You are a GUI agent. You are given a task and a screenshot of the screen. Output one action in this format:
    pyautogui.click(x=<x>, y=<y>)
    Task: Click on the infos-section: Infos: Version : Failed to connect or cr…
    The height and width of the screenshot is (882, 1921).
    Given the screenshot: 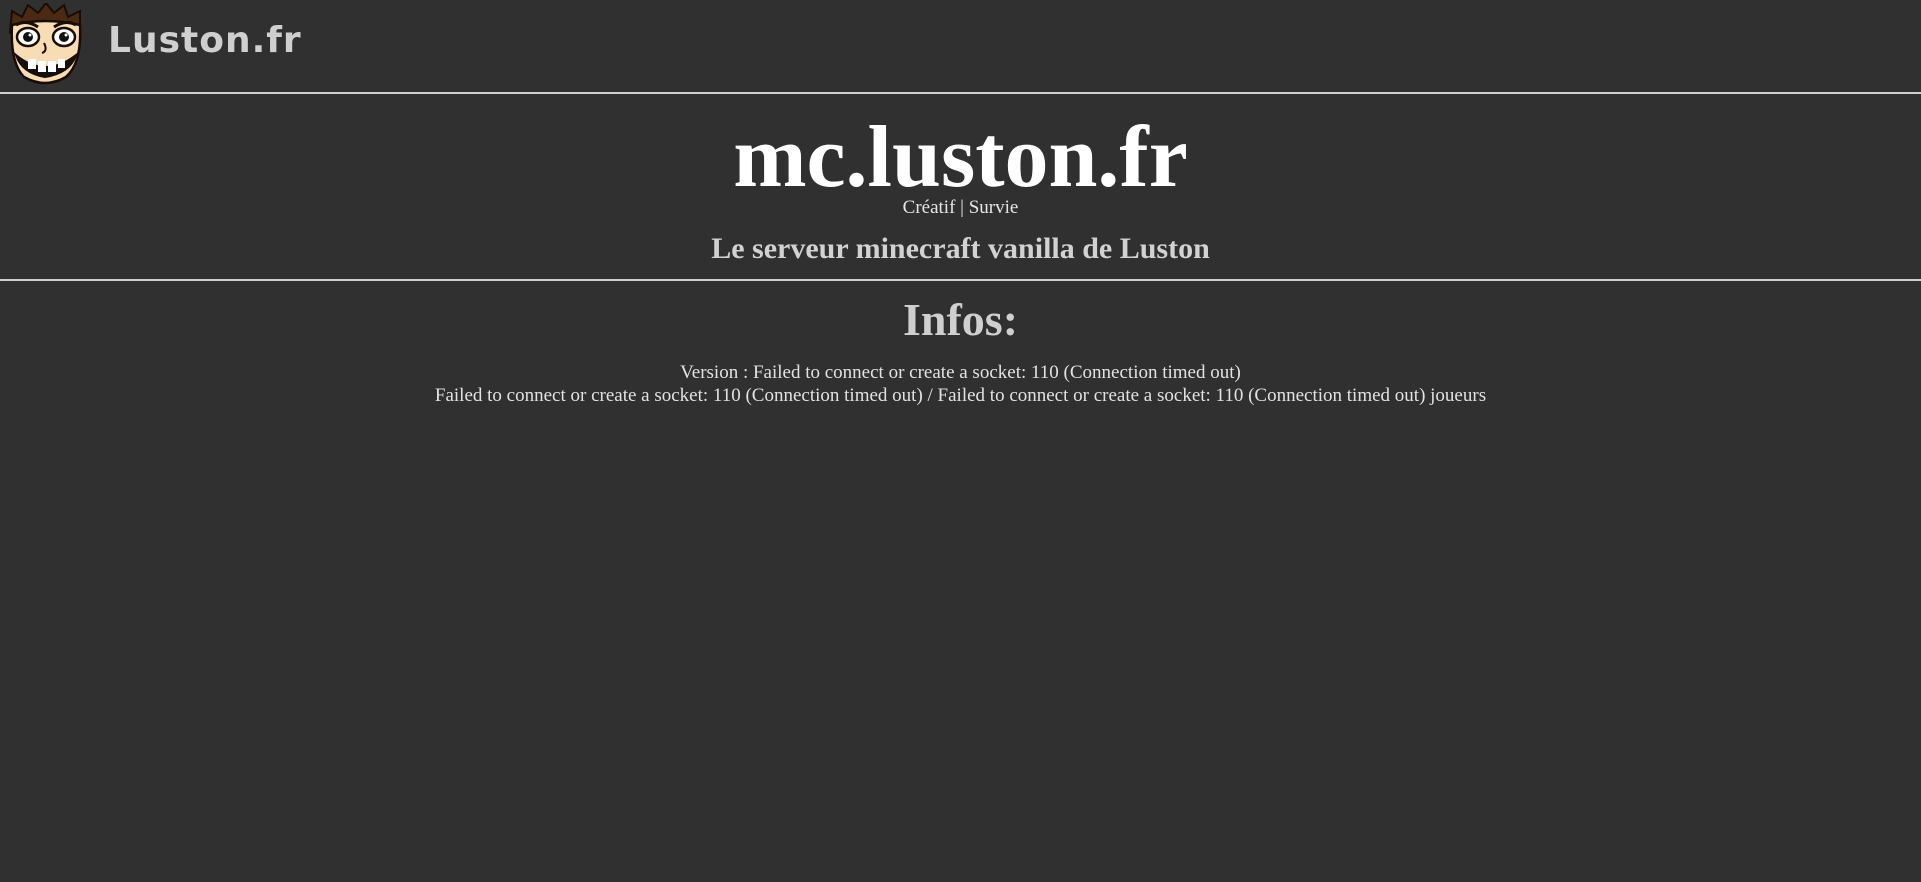 What is the action you would take?
    pyautogui.click(x=960, y=351)
    